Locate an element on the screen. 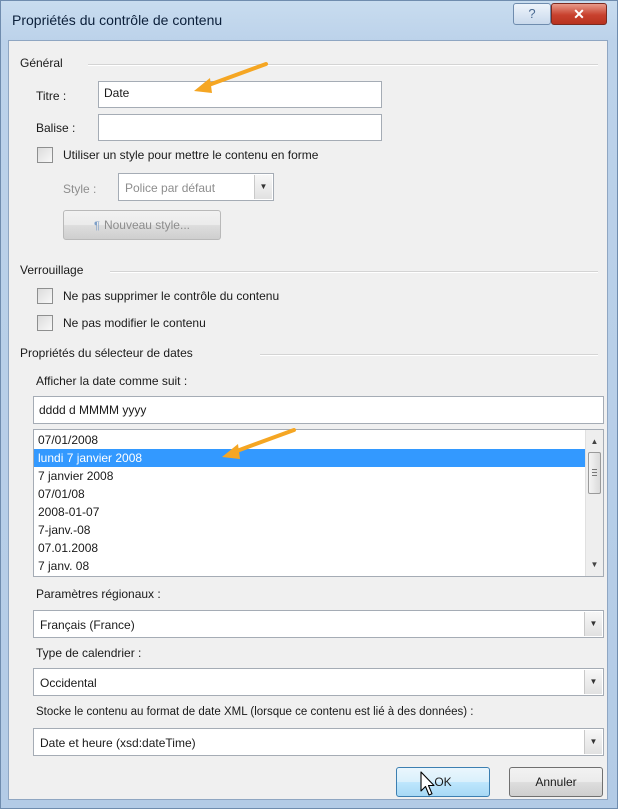 This screenshot has width=618, height=809. ok-button: OK is located at coordinates (443, 782).